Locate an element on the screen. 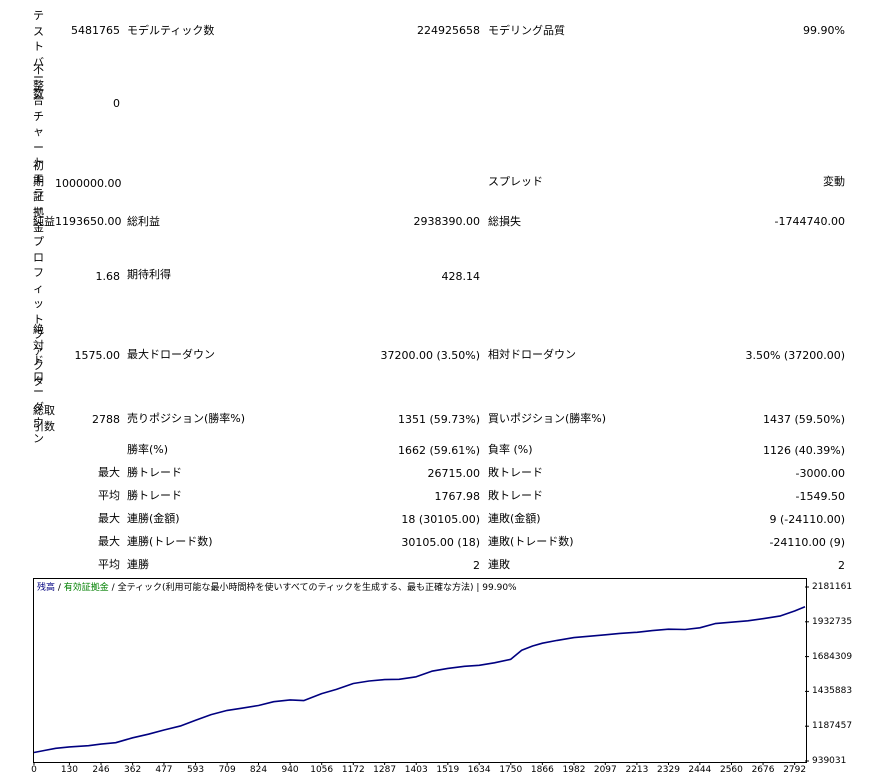  x-tick-label: 1287 is located at coordinates (385, 770).